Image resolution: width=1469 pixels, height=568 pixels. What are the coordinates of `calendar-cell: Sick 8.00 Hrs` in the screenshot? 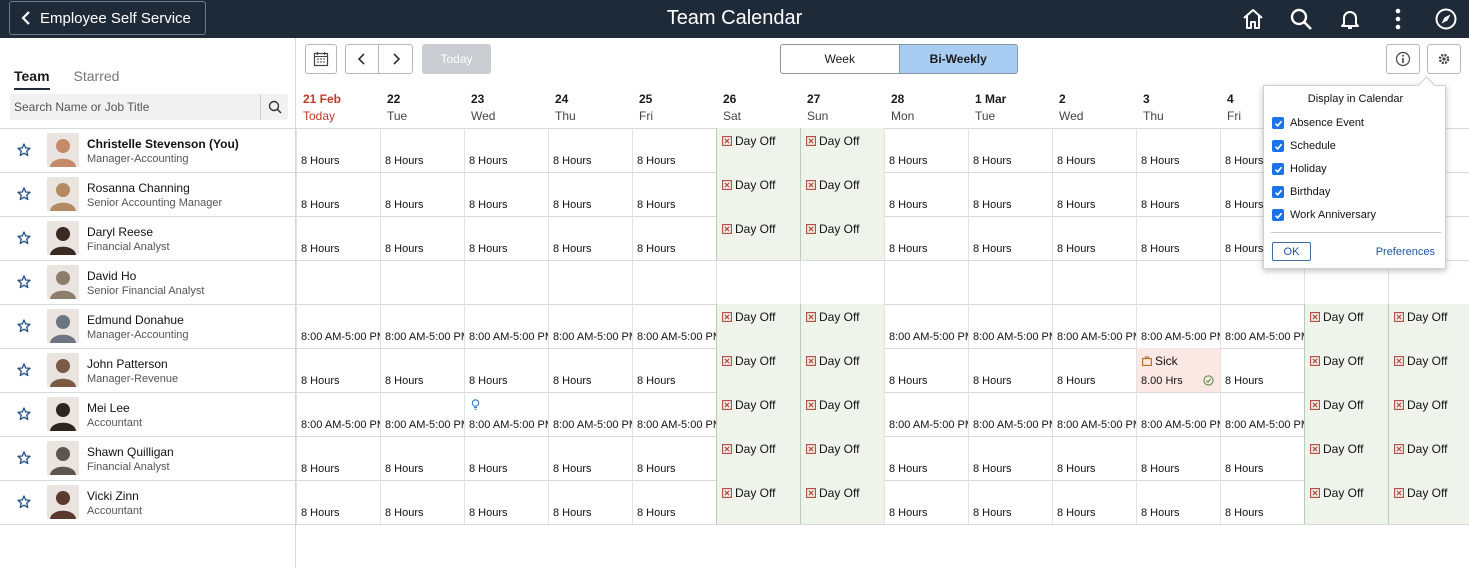 It's located at (1178, 370).